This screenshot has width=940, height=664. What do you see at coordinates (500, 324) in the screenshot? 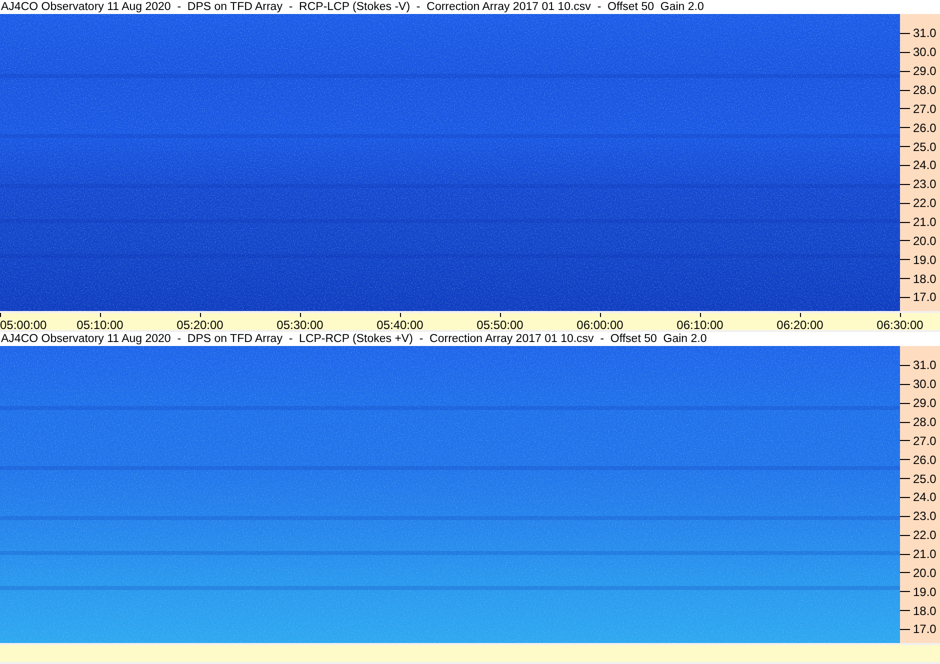
I see `axis-label: 05:50:00` at bounding box center [500, 324].